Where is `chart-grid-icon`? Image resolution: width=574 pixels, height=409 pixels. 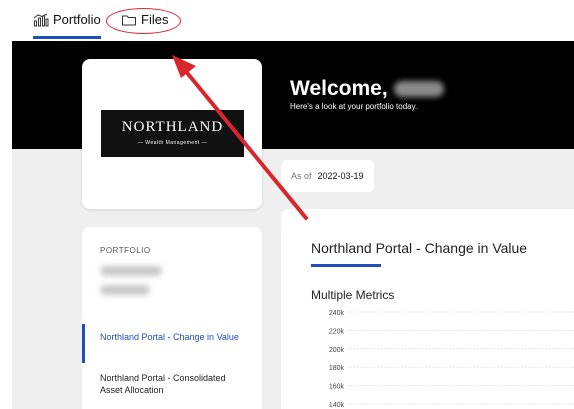 chart-grid-icon is located at coordinates (41, 20).